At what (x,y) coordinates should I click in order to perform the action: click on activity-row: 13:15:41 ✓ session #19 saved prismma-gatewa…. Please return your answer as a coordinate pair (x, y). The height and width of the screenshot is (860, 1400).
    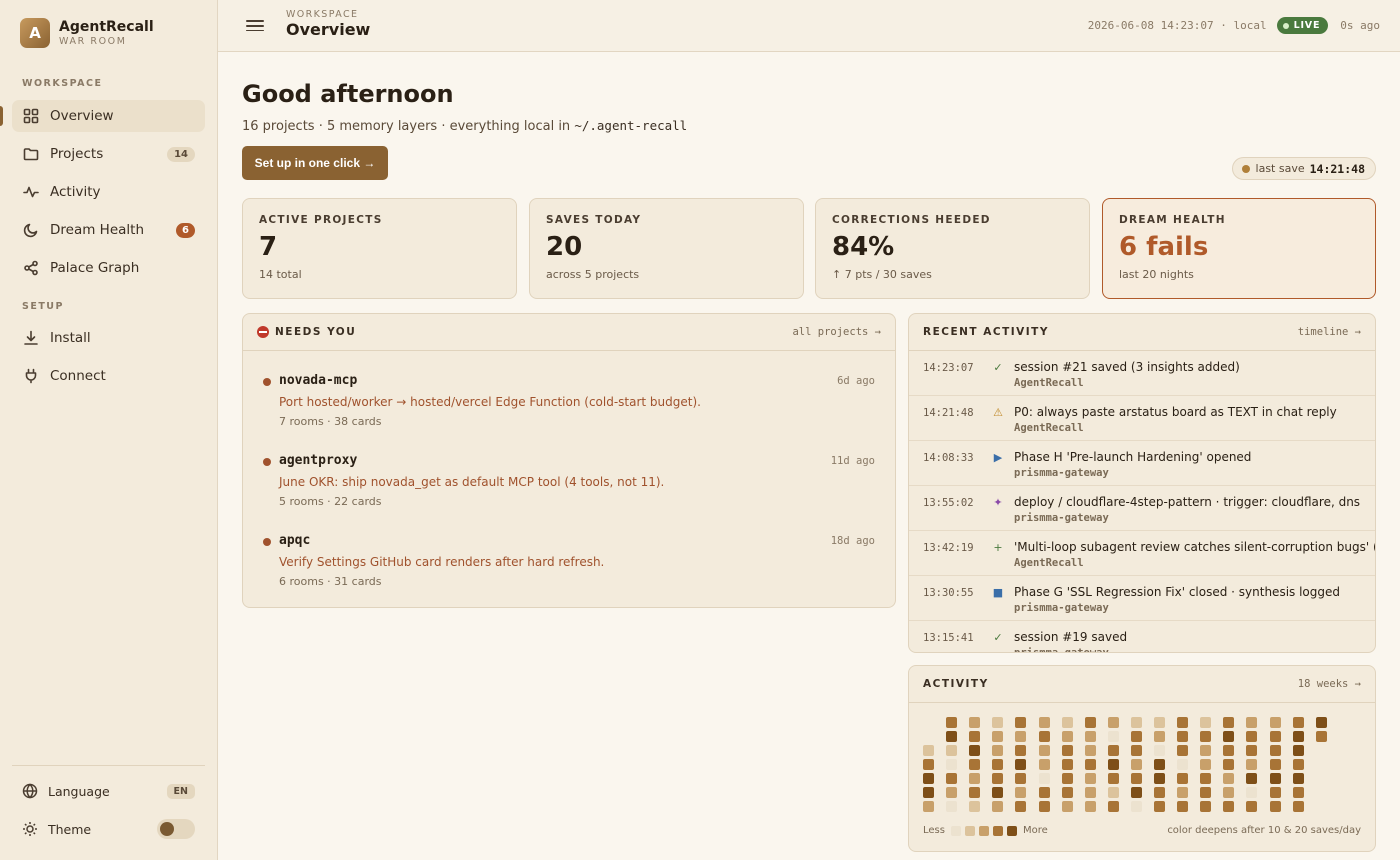
    Looking at the image, I should click on (1142, 636).